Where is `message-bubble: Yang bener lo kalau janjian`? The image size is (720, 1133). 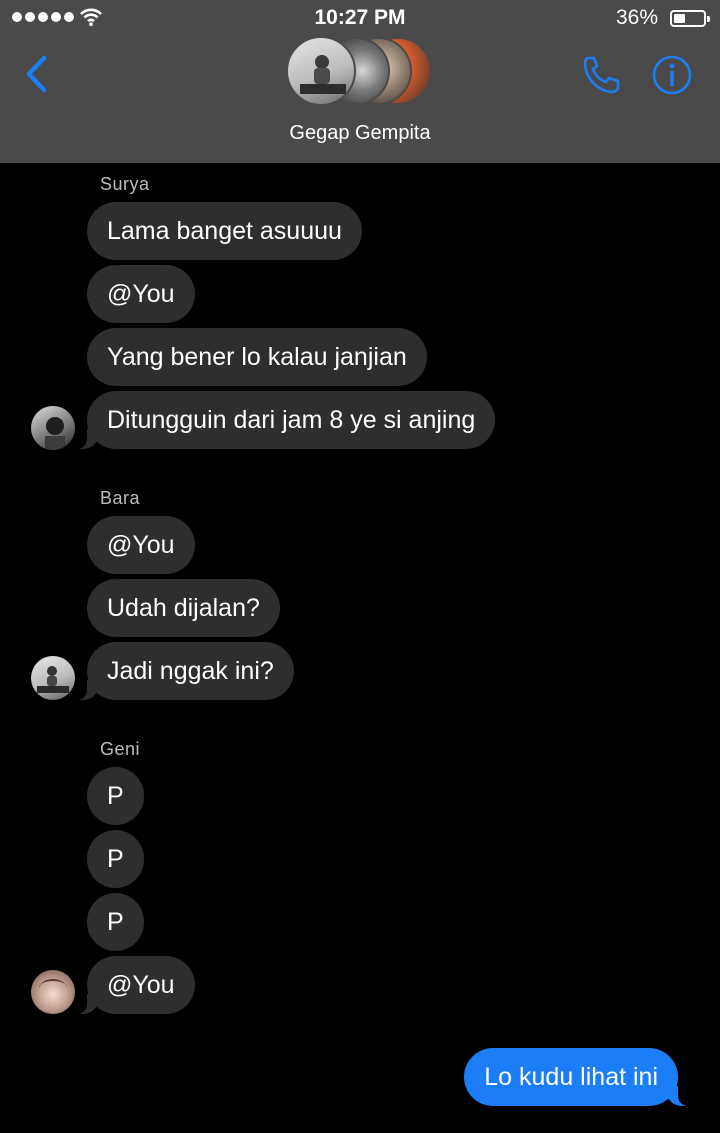
message-bubble: Yang bener lo kalau janjian is located at coordinates (257, 357).